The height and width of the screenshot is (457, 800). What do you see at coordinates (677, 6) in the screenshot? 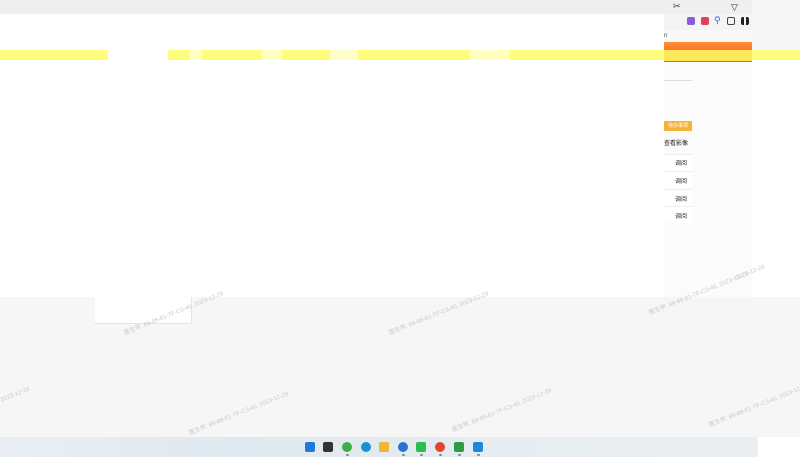
I see `scissors-icon: ✂` at bounding box center [677, 6].